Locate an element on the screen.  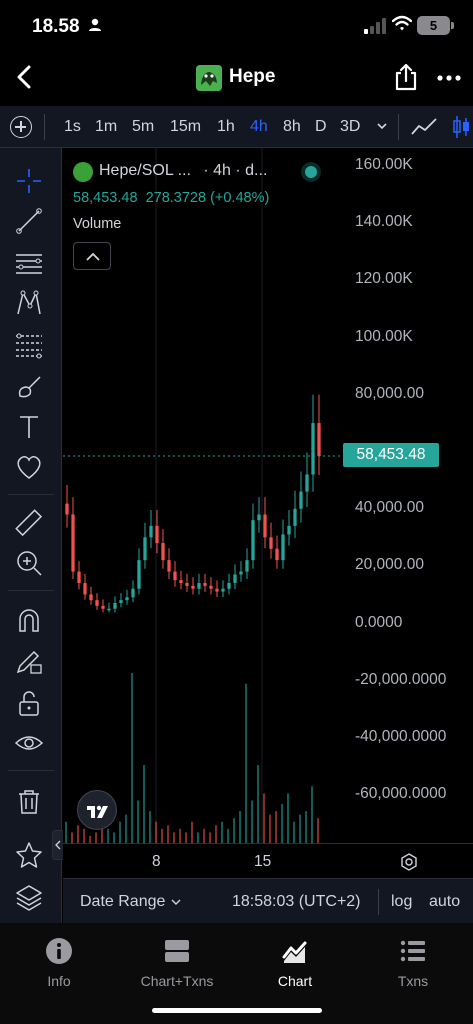
ruler-icon is located at coordinates (29, 523).